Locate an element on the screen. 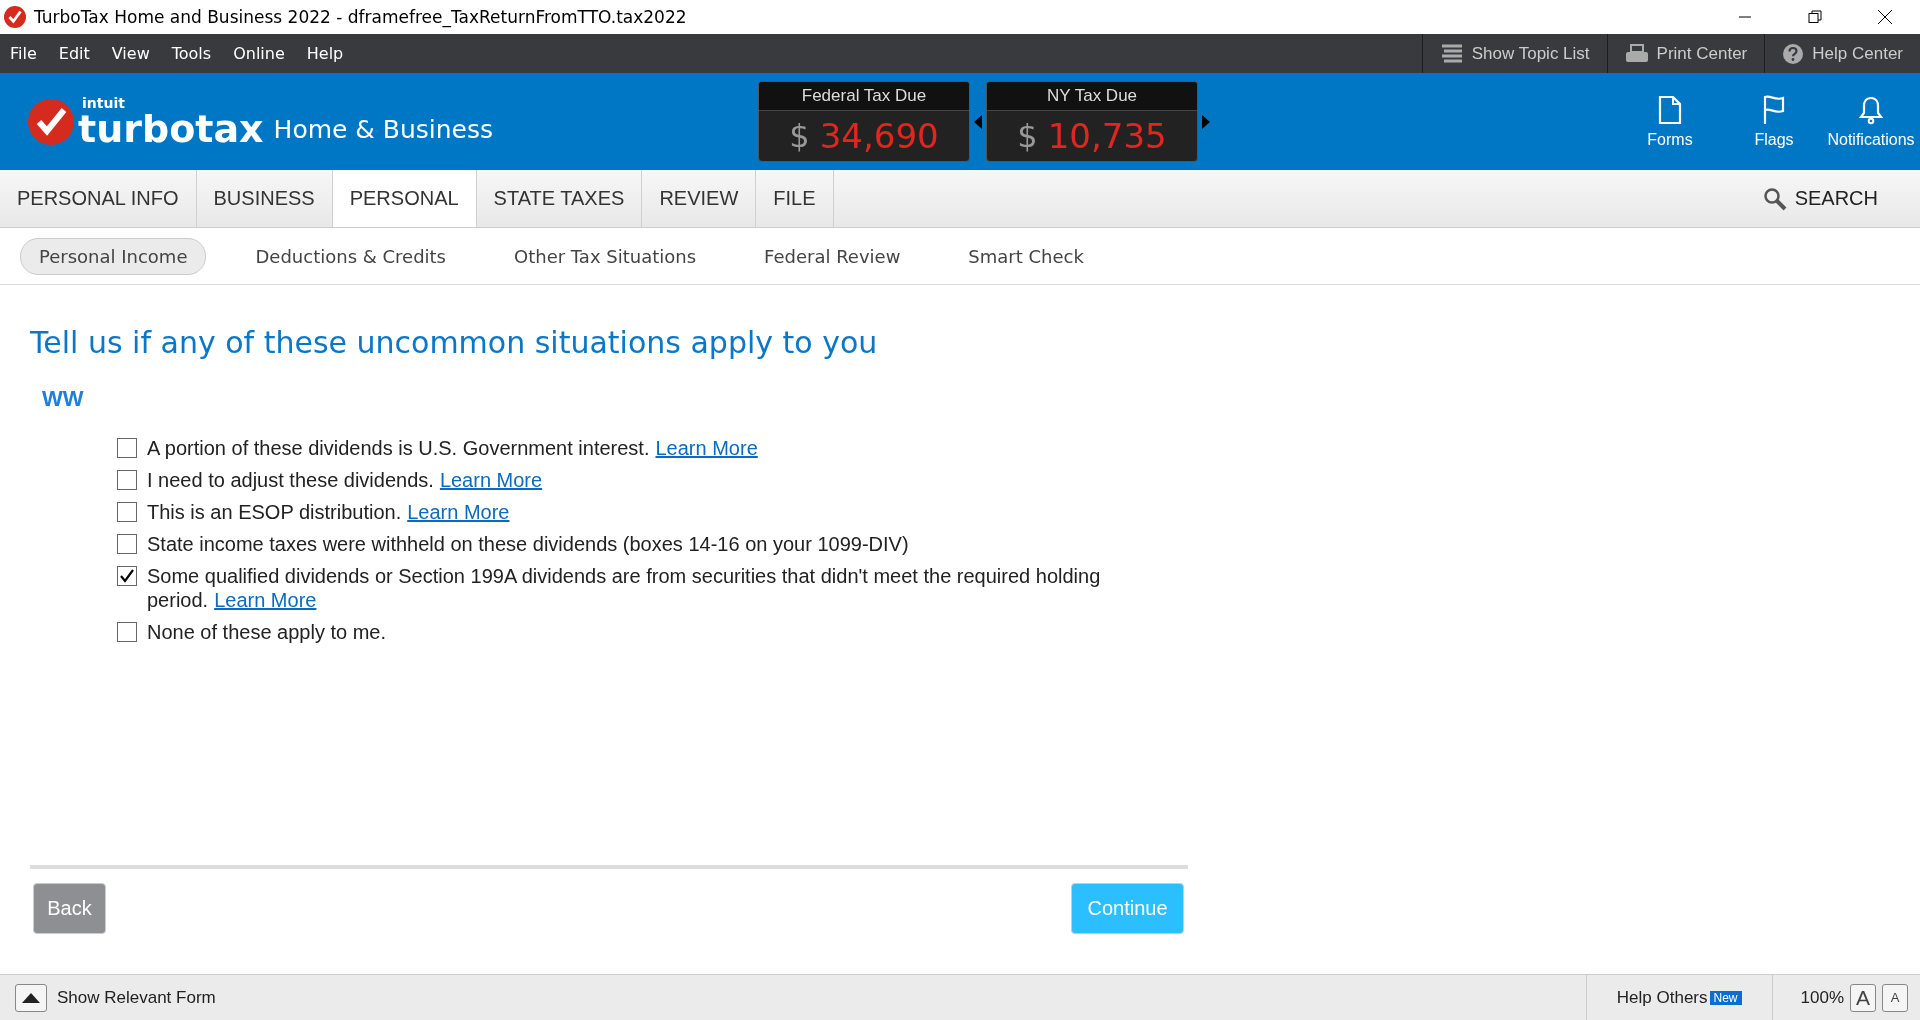 This screenshot has height=1020, width=1920. nav-tab: FILE is located at coordinates (795, 198).